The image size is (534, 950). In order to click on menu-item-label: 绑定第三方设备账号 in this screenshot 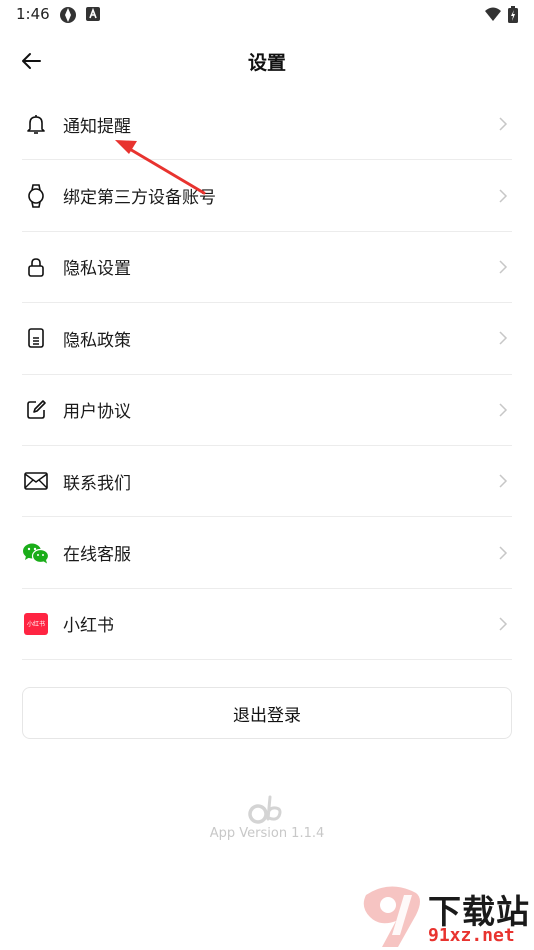, I will do `click(139, 198)`.